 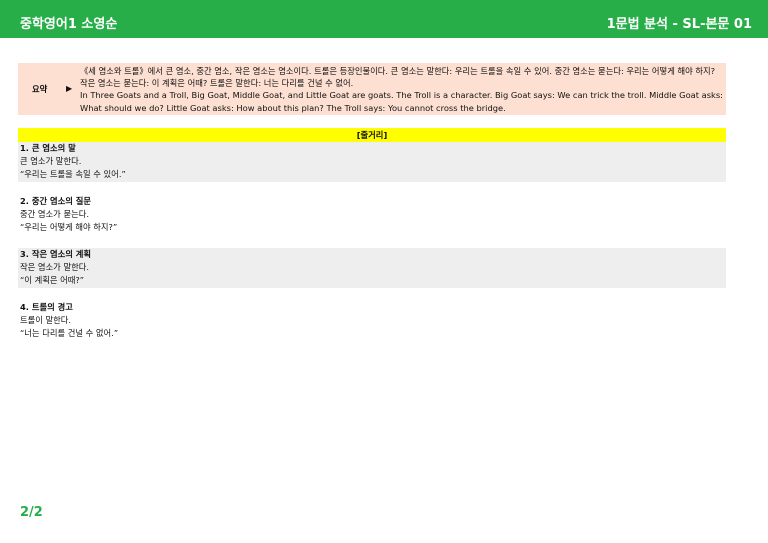 What do you see at coordinates (69, 88) in the screenshot?
I see `play-arrow-icon: ▶` at bounding box center [69, 88].